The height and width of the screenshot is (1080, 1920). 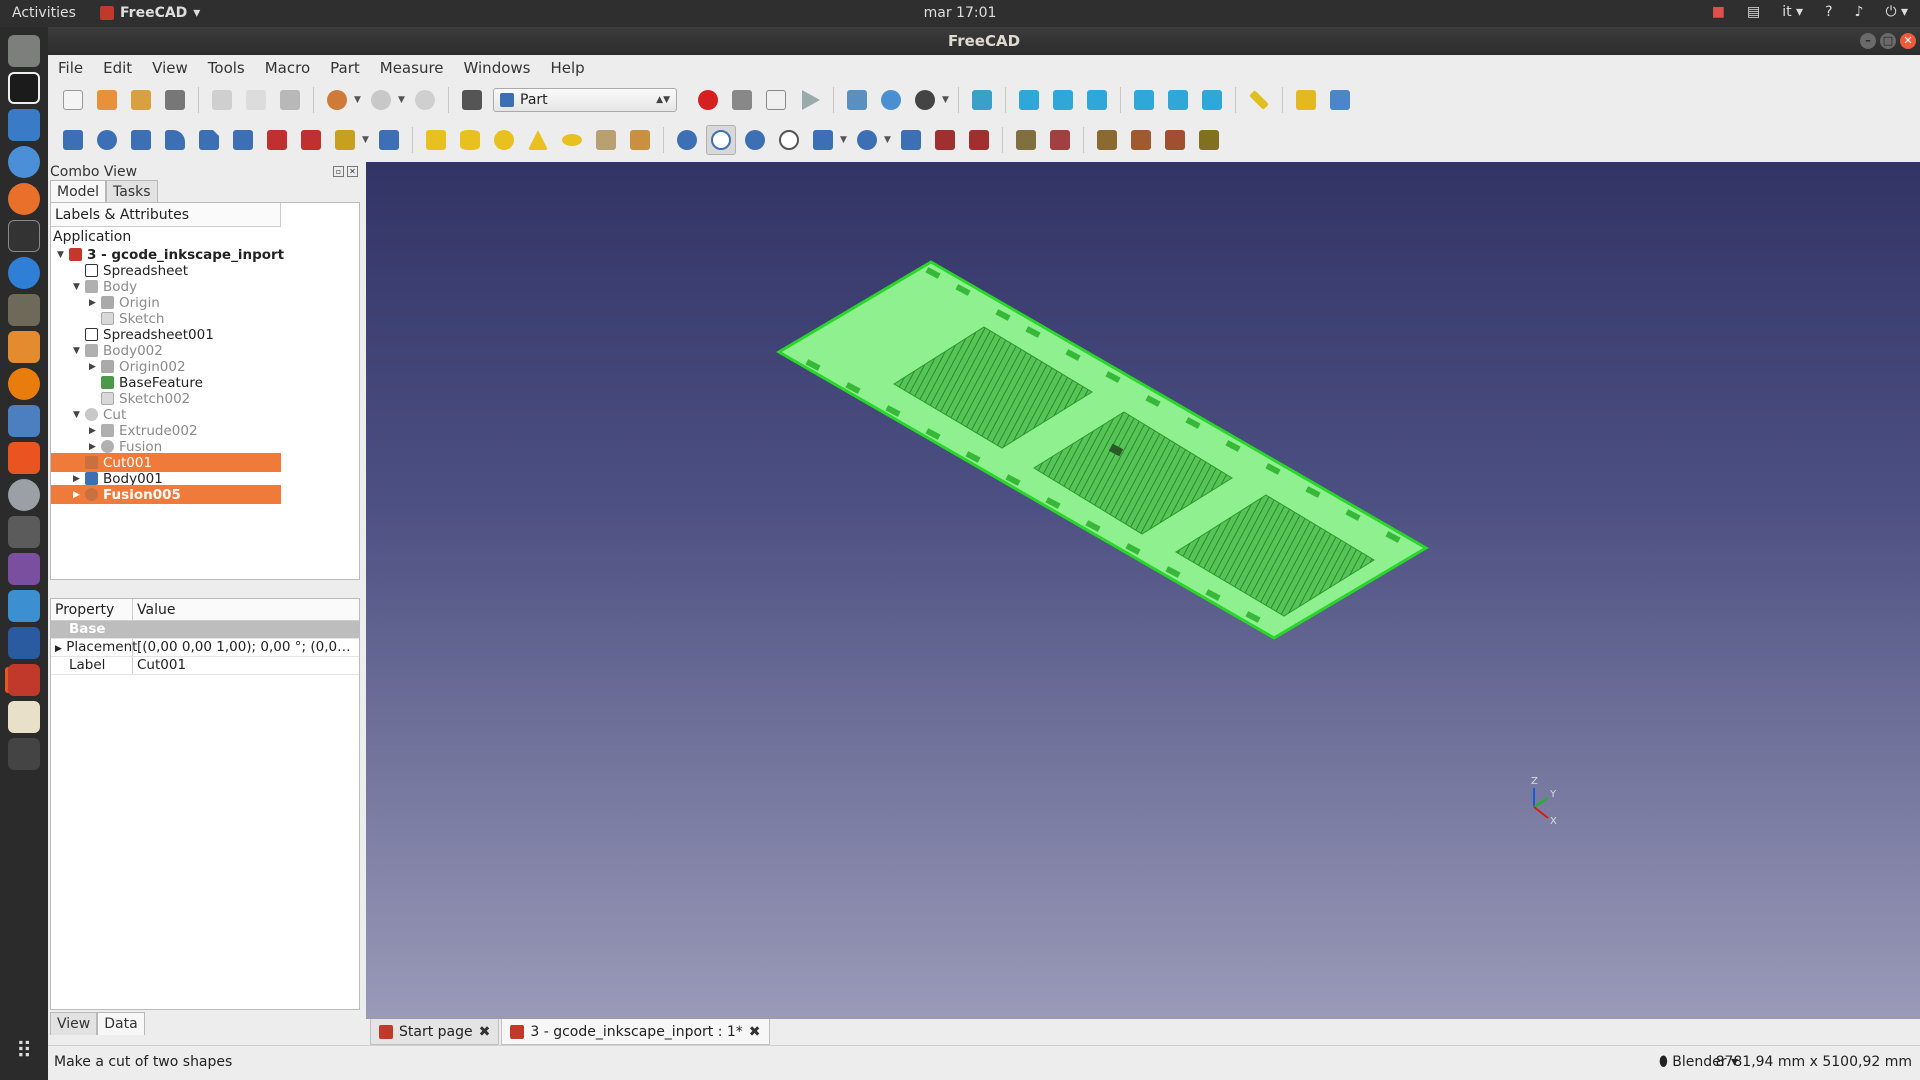 I want to click on left-view-button, so click(x=1212, y=100).